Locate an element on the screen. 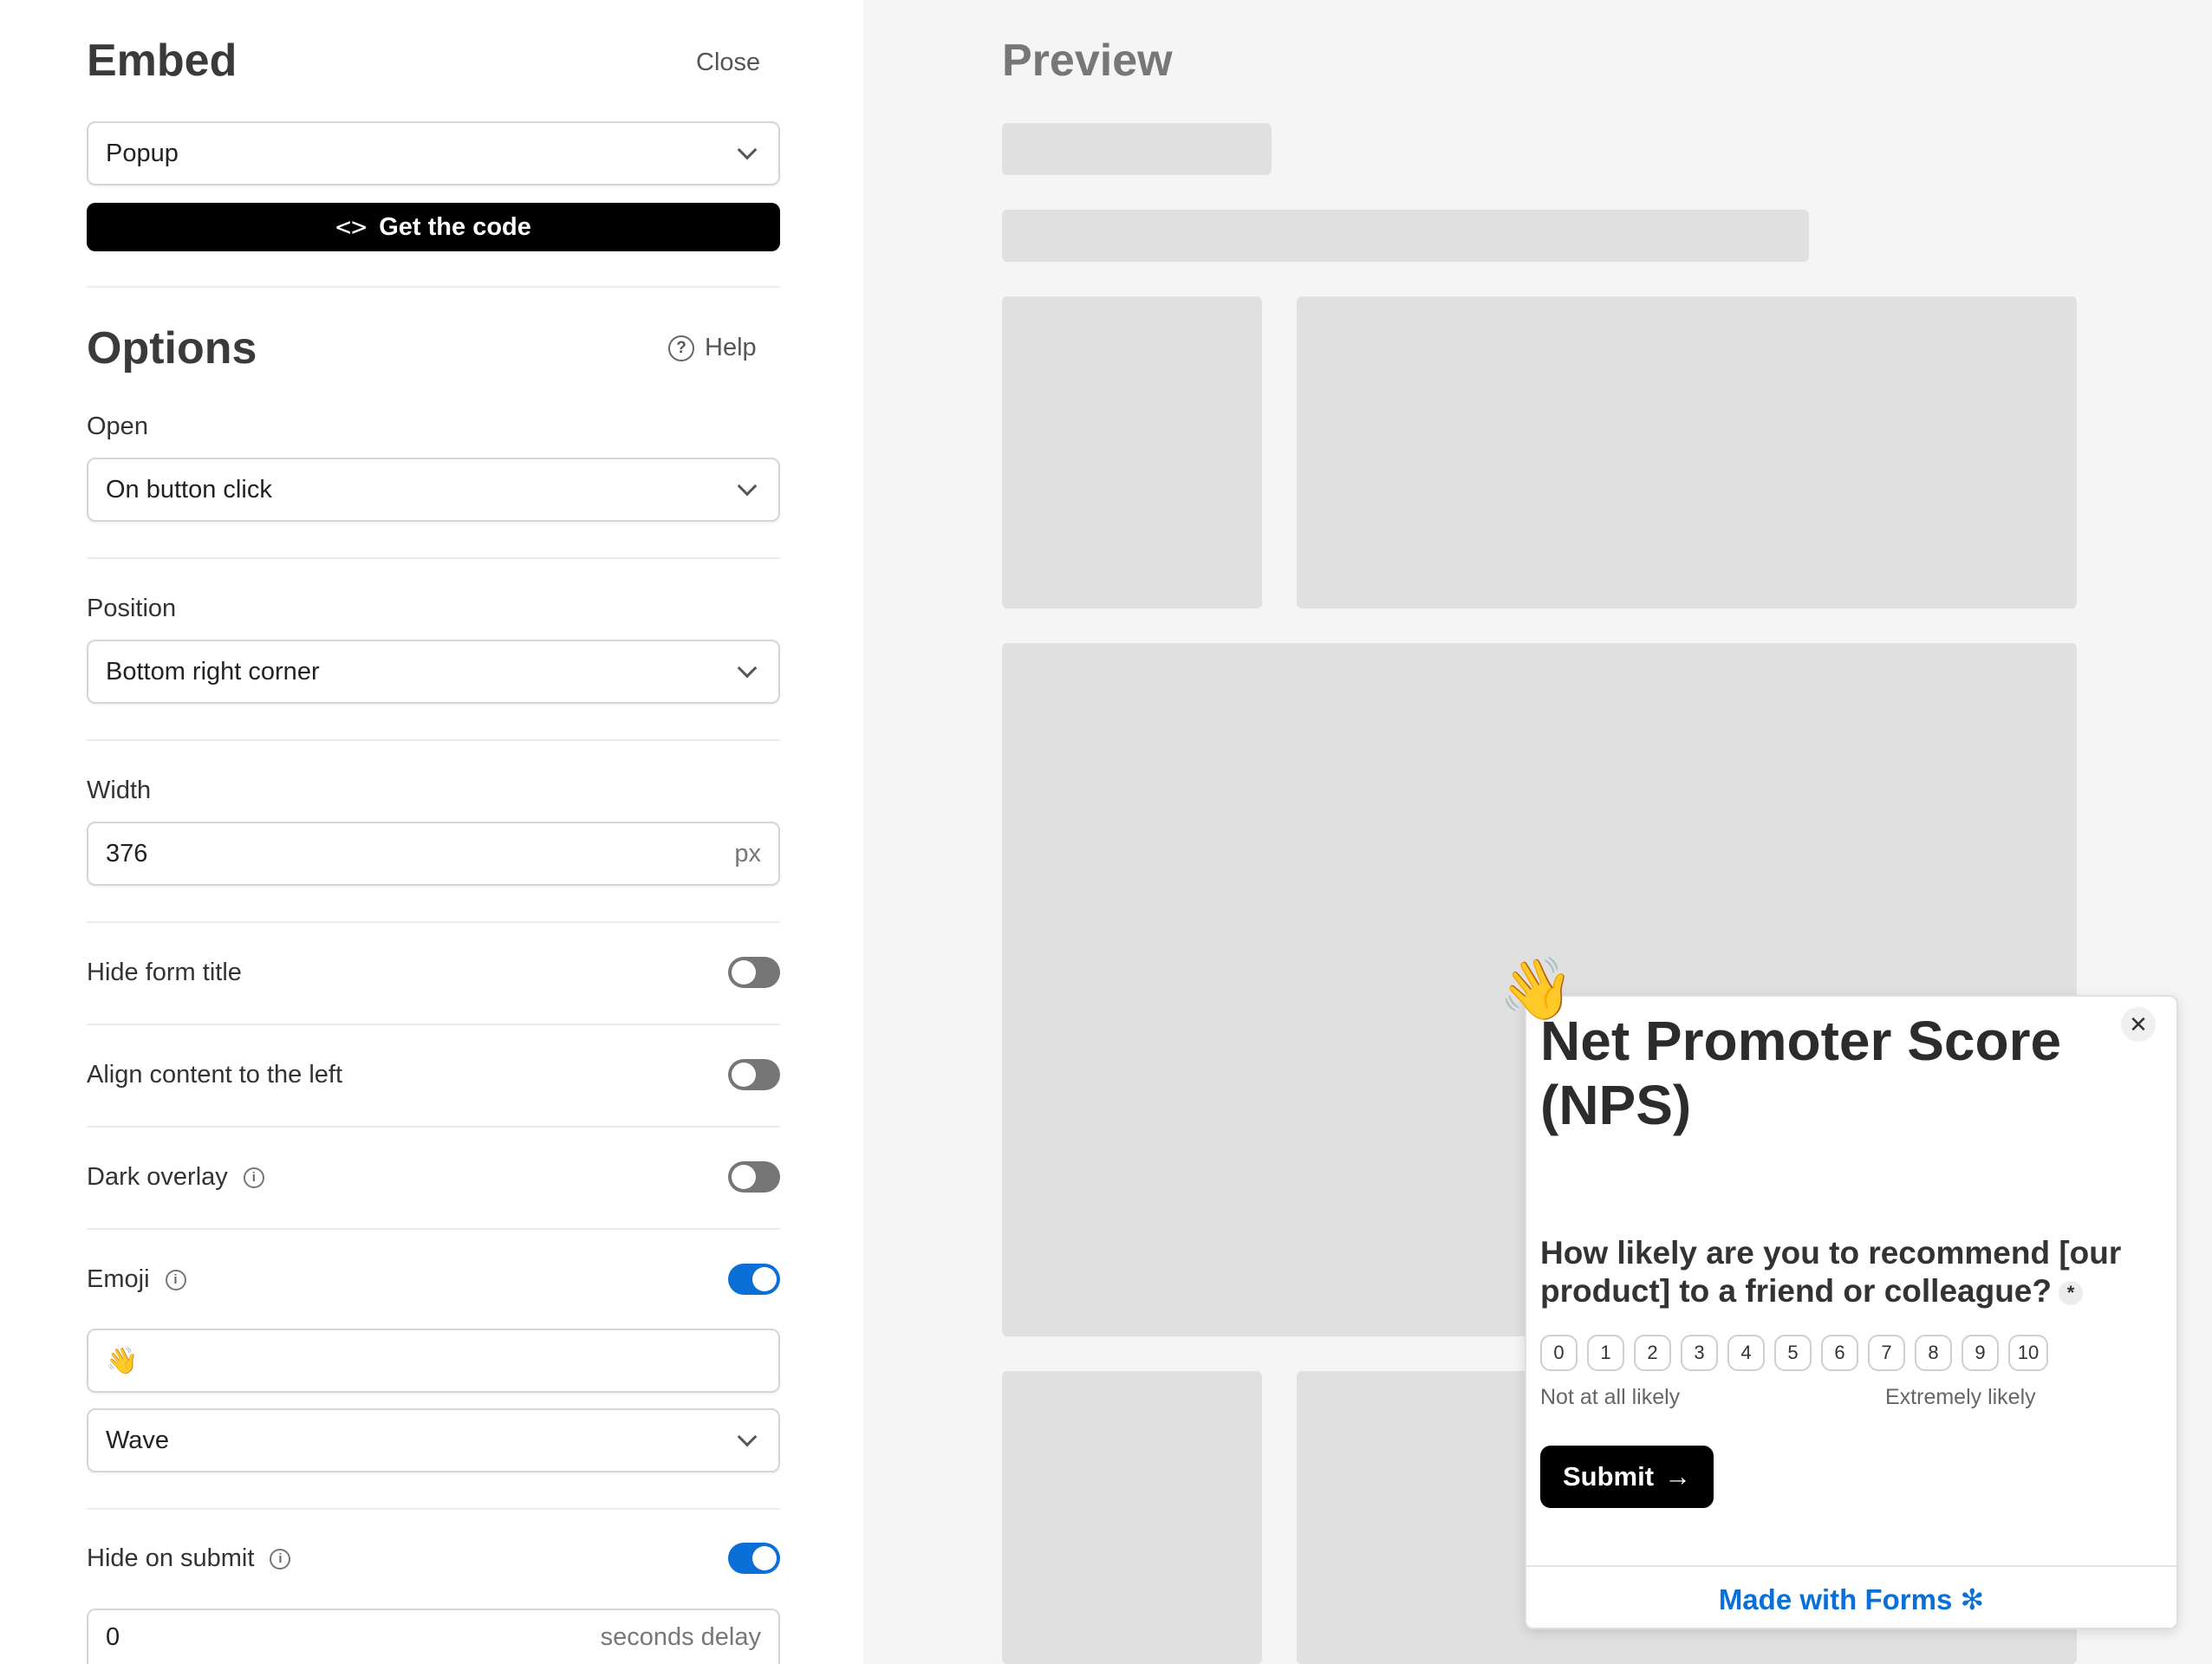 The width and height of the screenshot is (2212, 1664). position-label: Position is located at coordinates (132, 608).